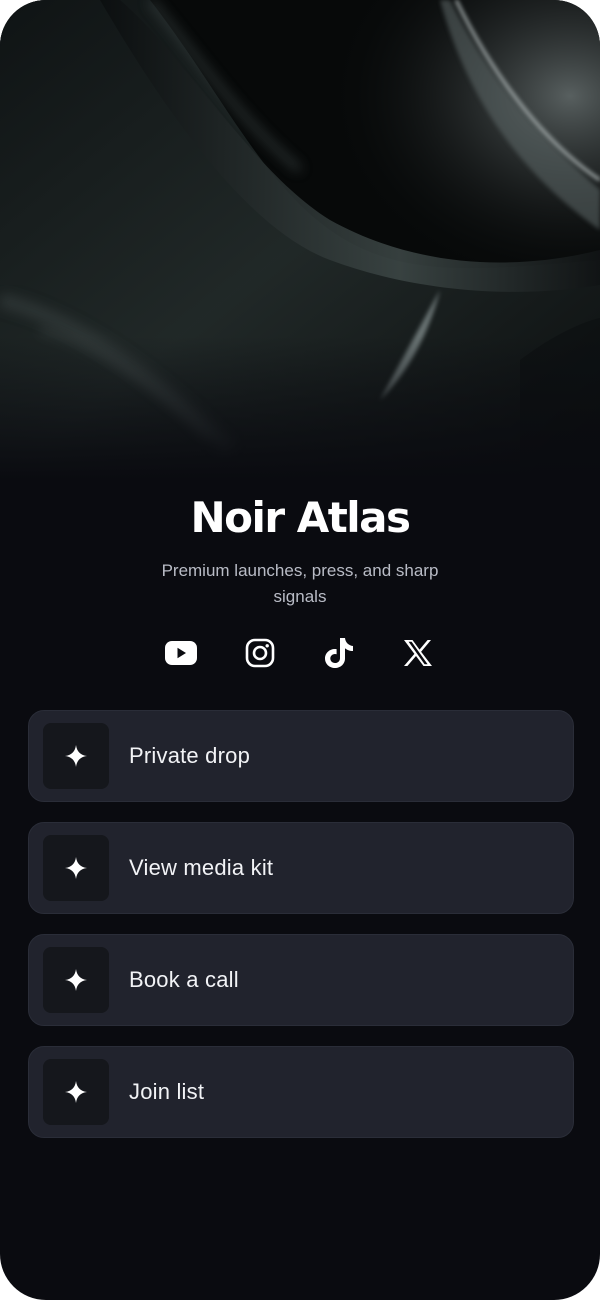 The width and height of the screenshot is (600, 1300). Describe the element at coordinates (260, 653) in the screenshot. I see `instagram-icon` at that location.